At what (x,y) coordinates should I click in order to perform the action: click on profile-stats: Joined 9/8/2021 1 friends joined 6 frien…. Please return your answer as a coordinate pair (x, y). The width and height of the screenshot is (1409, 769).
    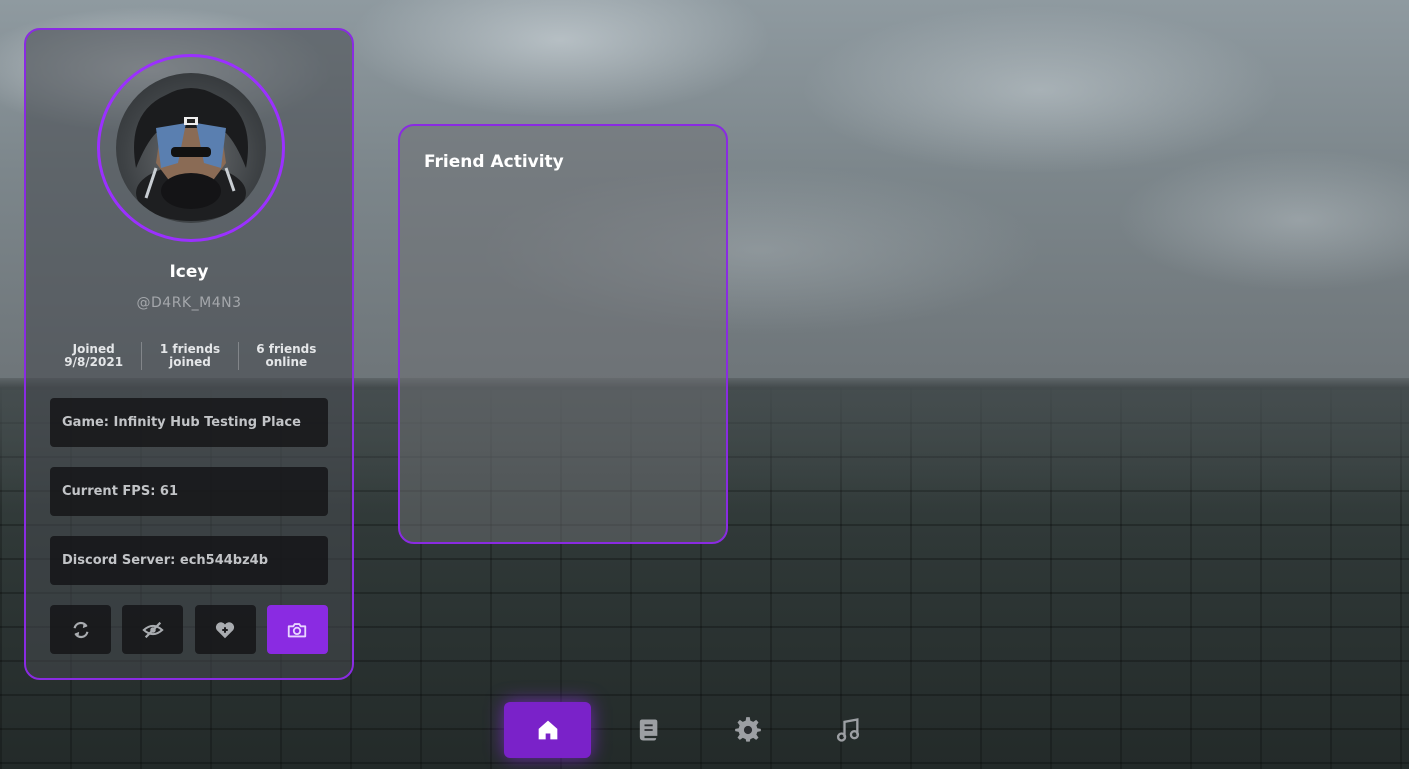
    Looking at the image, I should click on (190, 356).